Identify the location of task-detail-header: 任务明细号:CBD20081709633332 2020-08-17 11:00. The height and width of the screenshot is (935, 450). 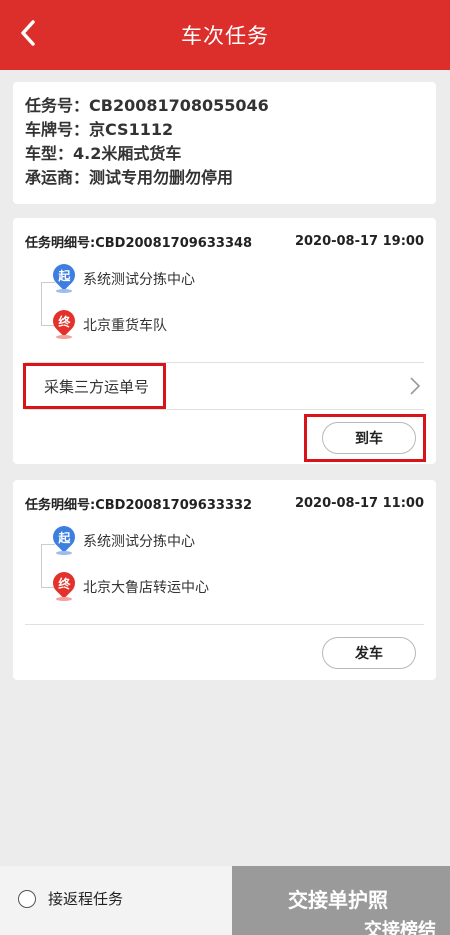
(224, 503).